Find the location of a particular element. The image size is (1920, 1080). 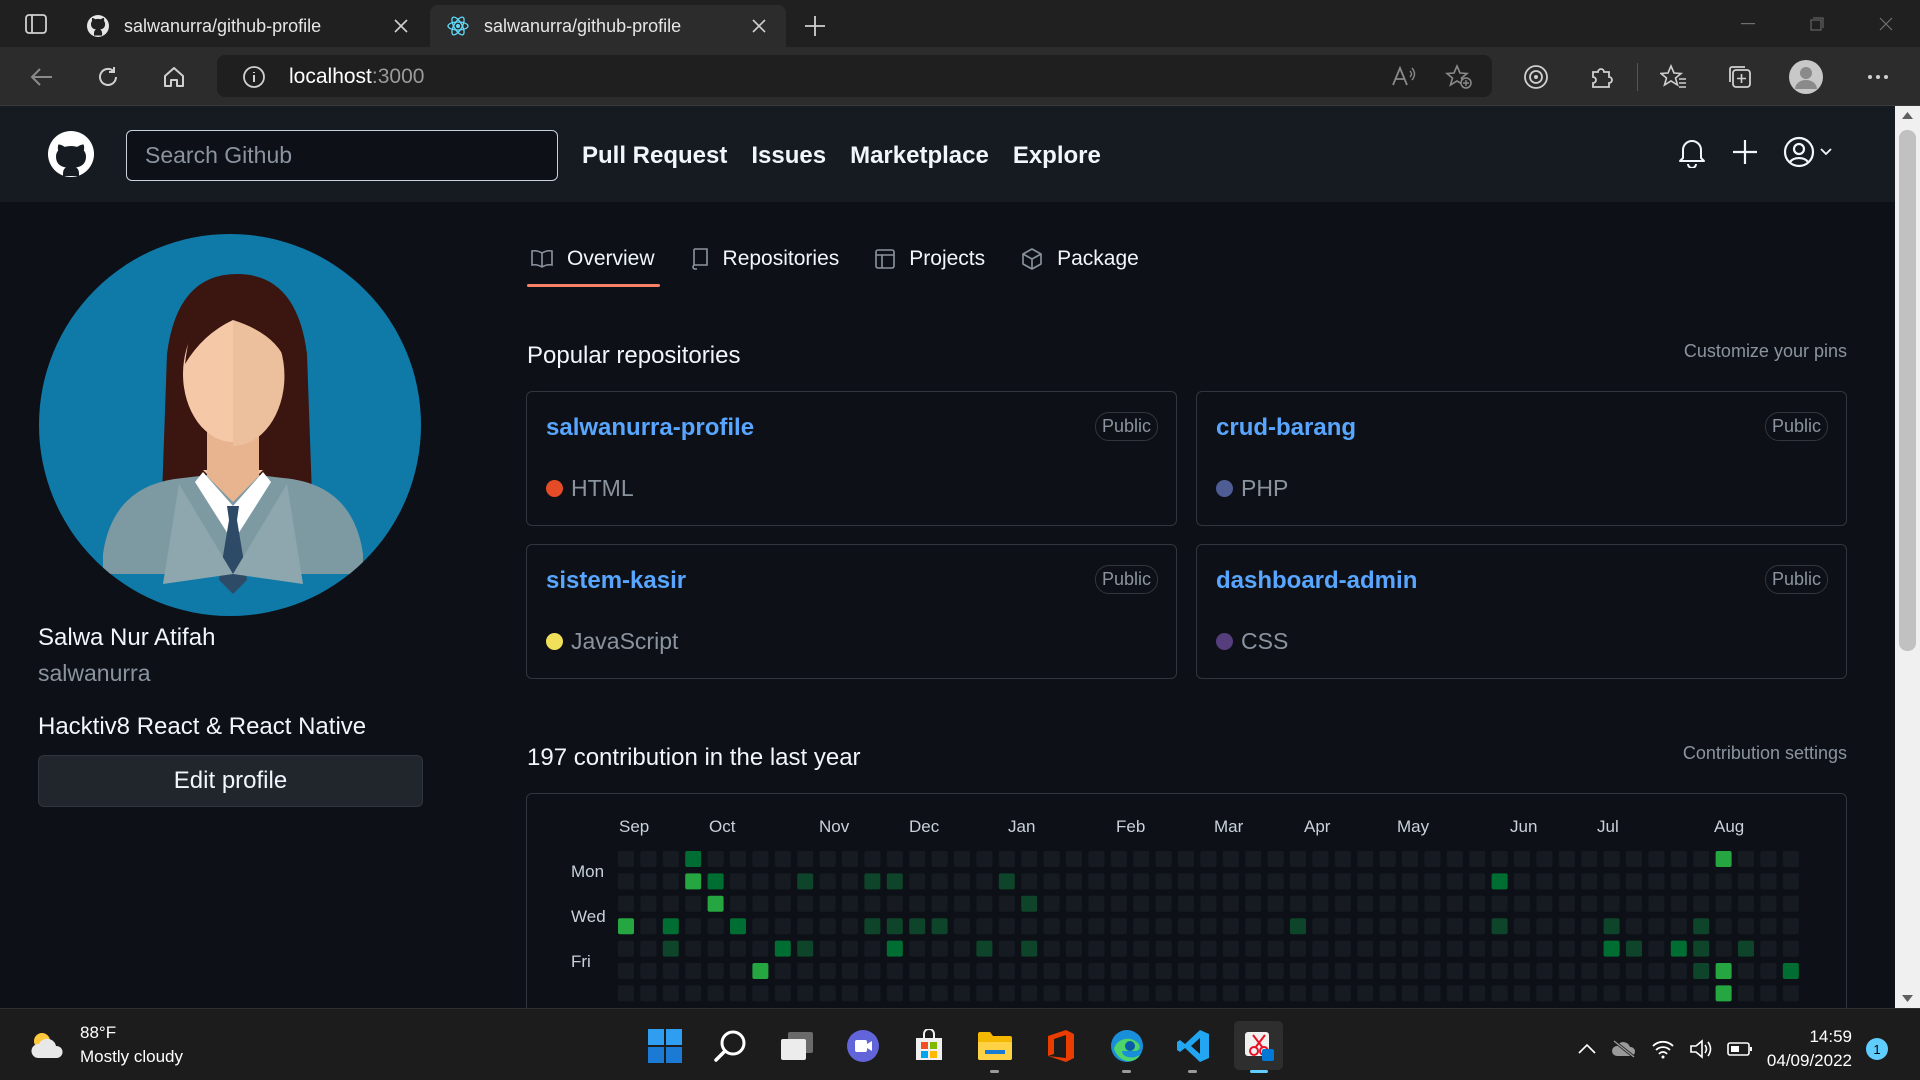

chat-app is located at coordinates (862, 1045).